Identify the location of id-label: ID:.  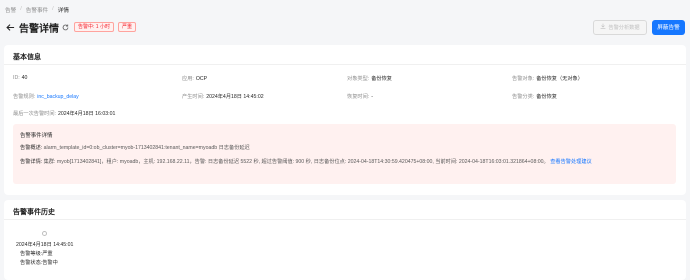
(16, 78).